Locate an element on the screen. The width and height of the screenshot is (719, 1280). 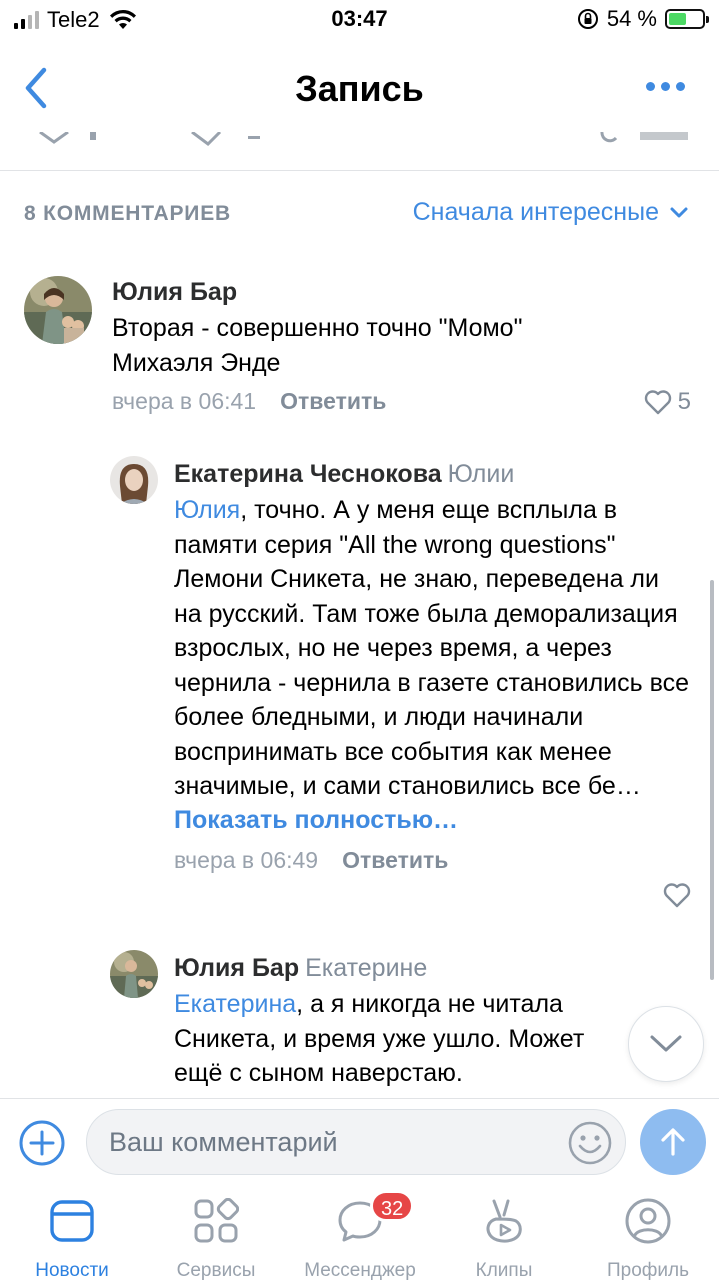
battery-icon is located at coordinates (687, 19).